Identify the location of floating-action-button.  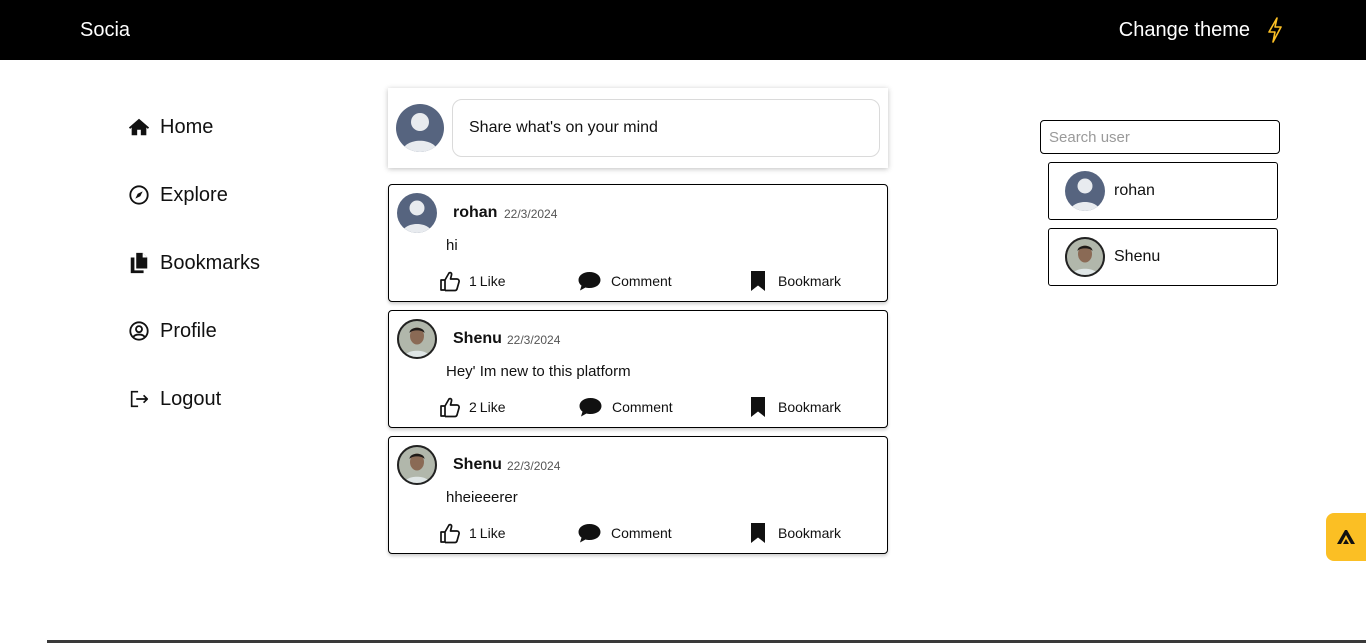
(1346, 537).